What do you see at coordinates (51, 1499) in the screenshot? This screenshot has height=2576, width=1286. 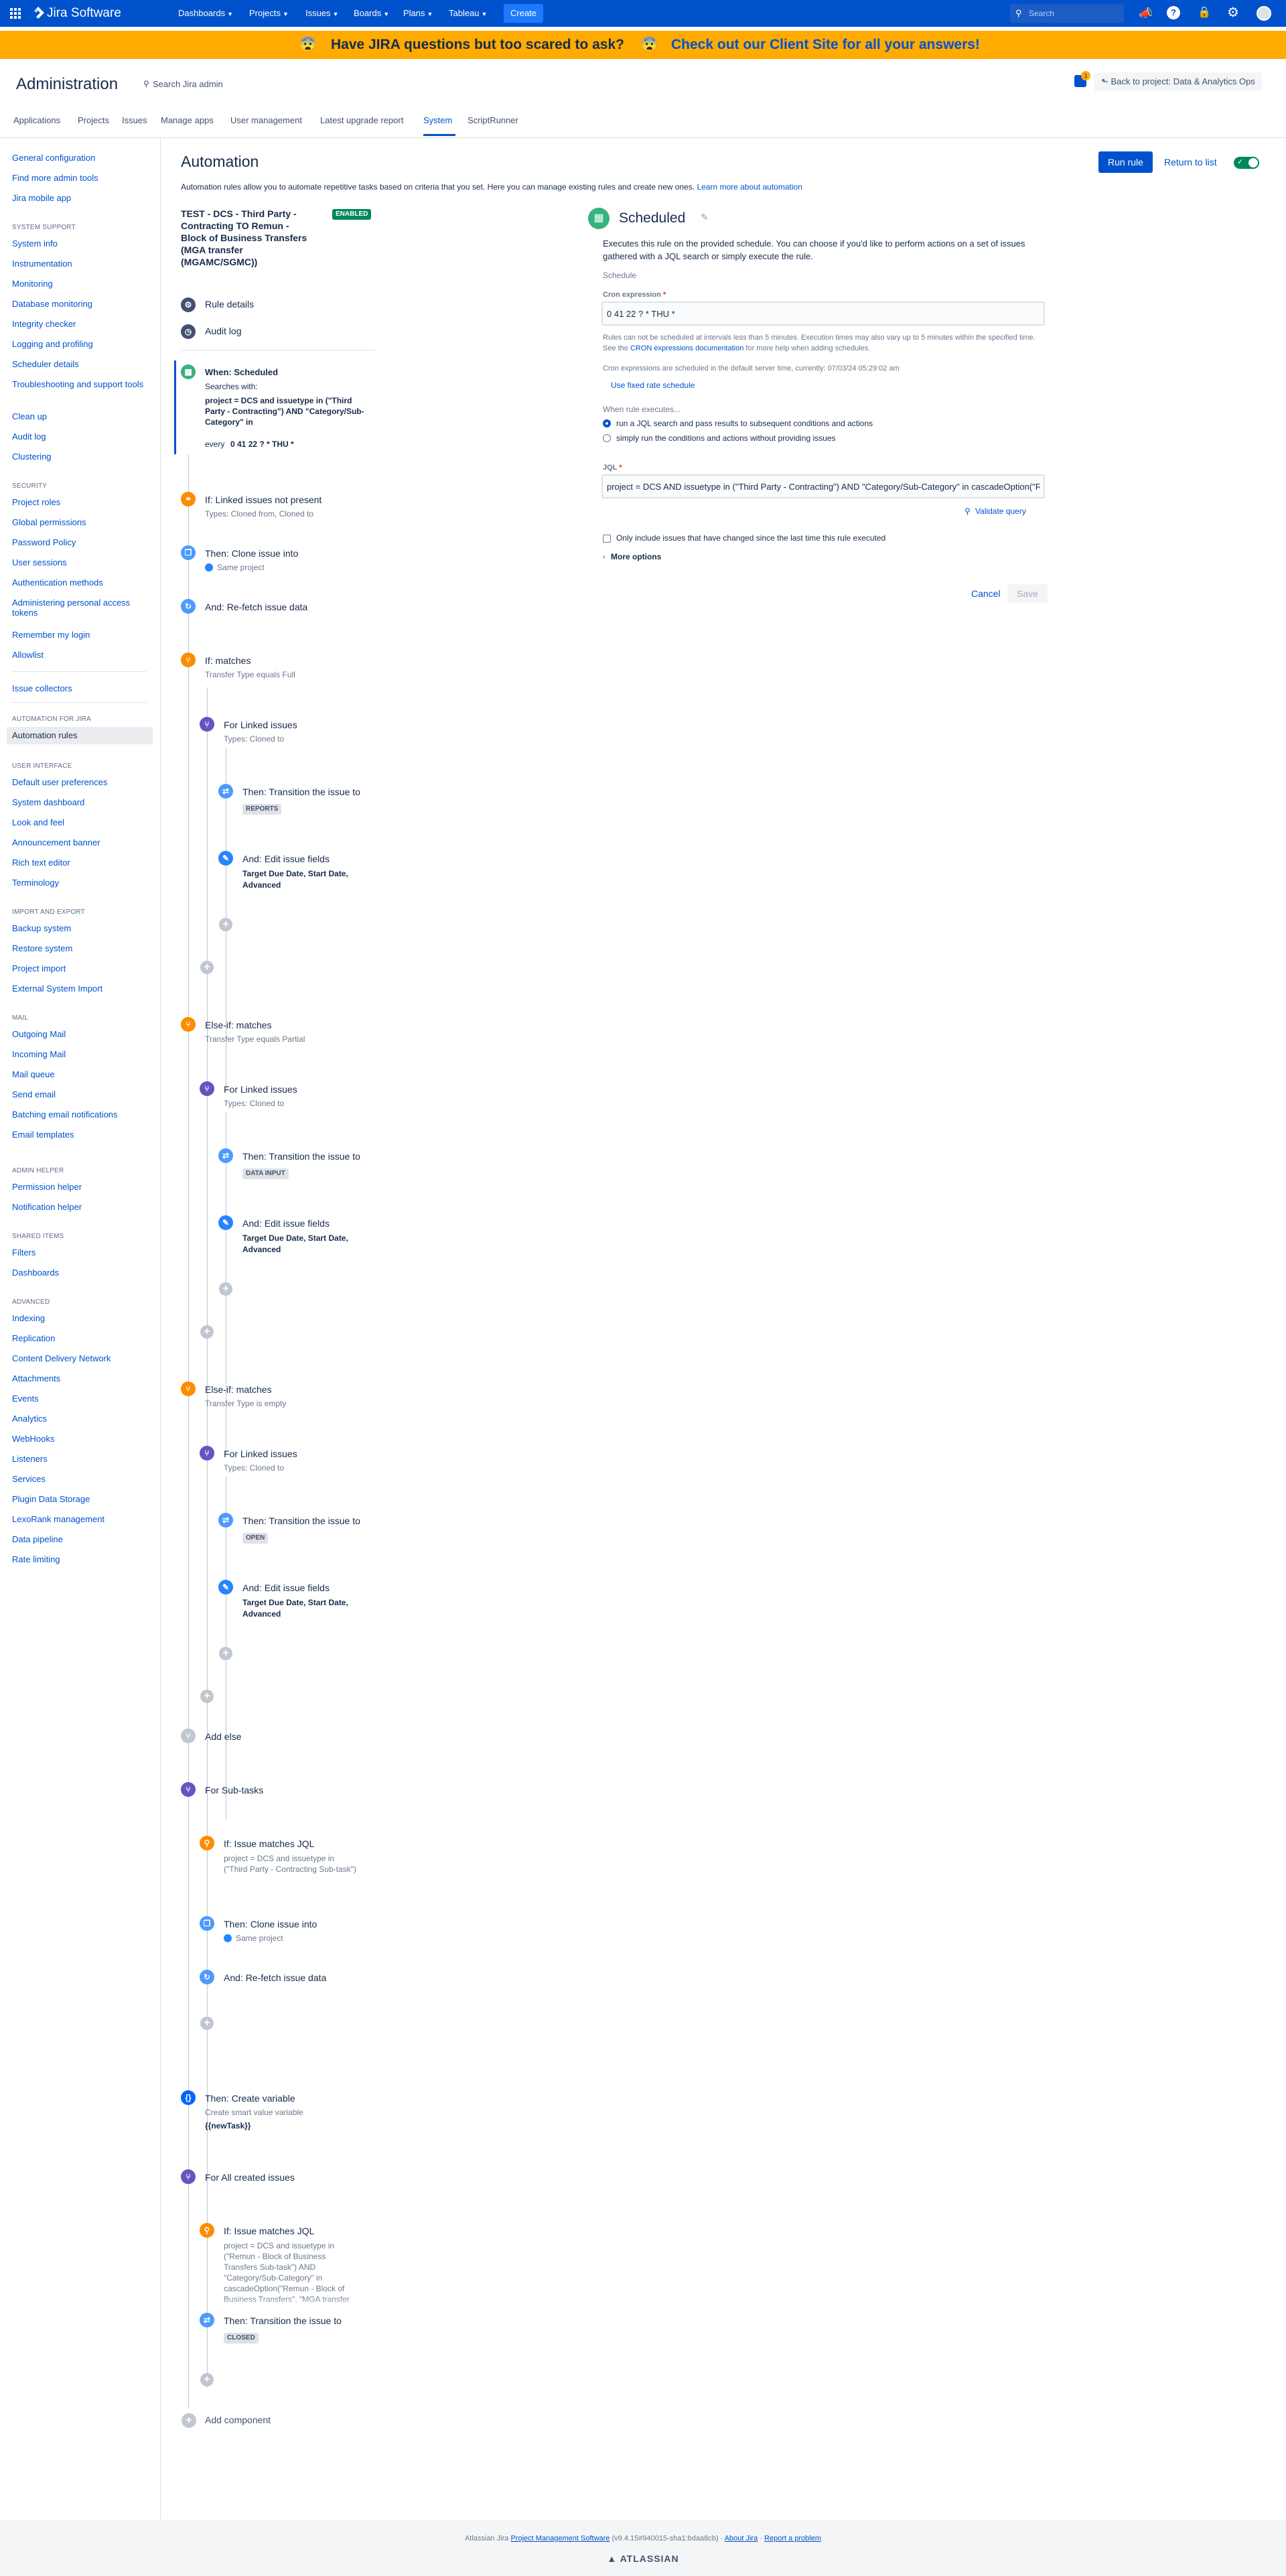 I see `sidebar-item-plugin-data-storage: Plugin Data Storage` at bounding box center [51, 1499].